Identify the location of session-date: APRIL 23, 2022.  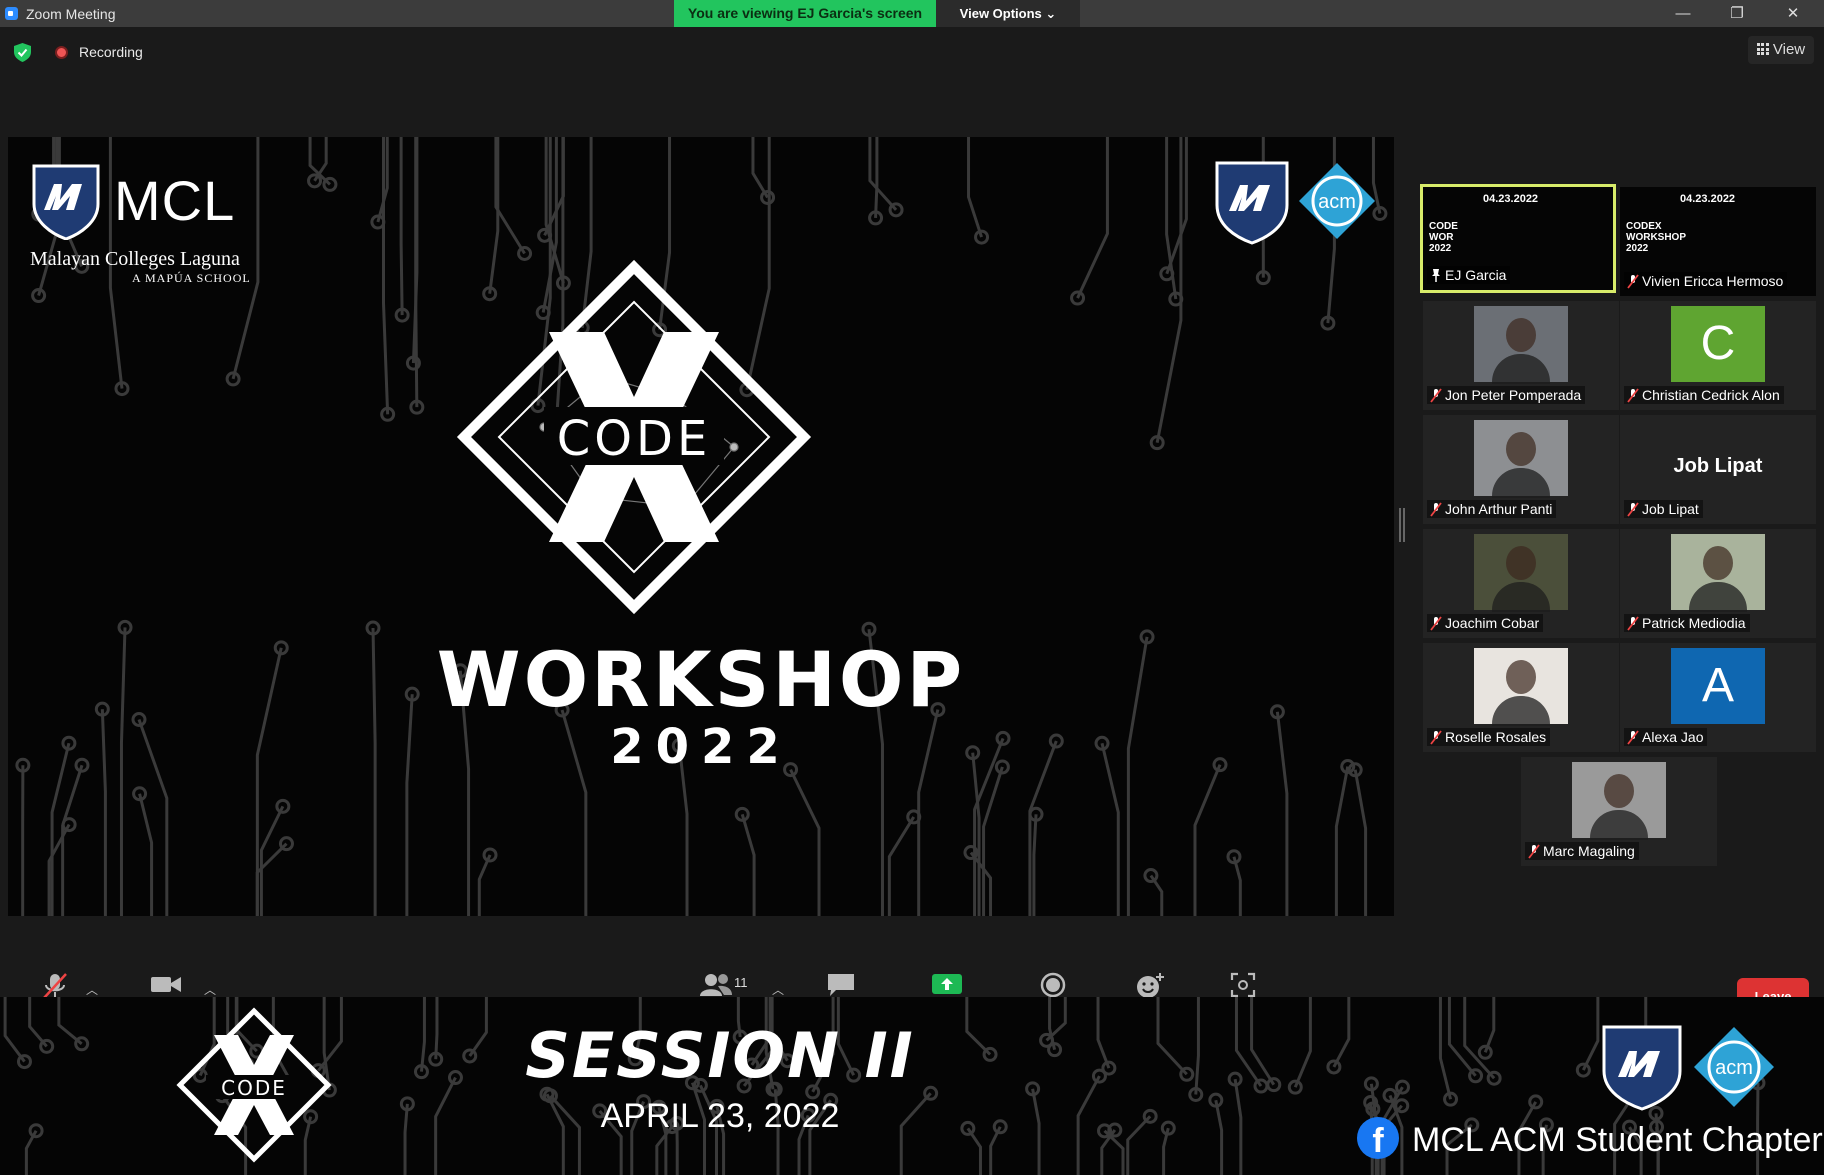
(720, 1116).